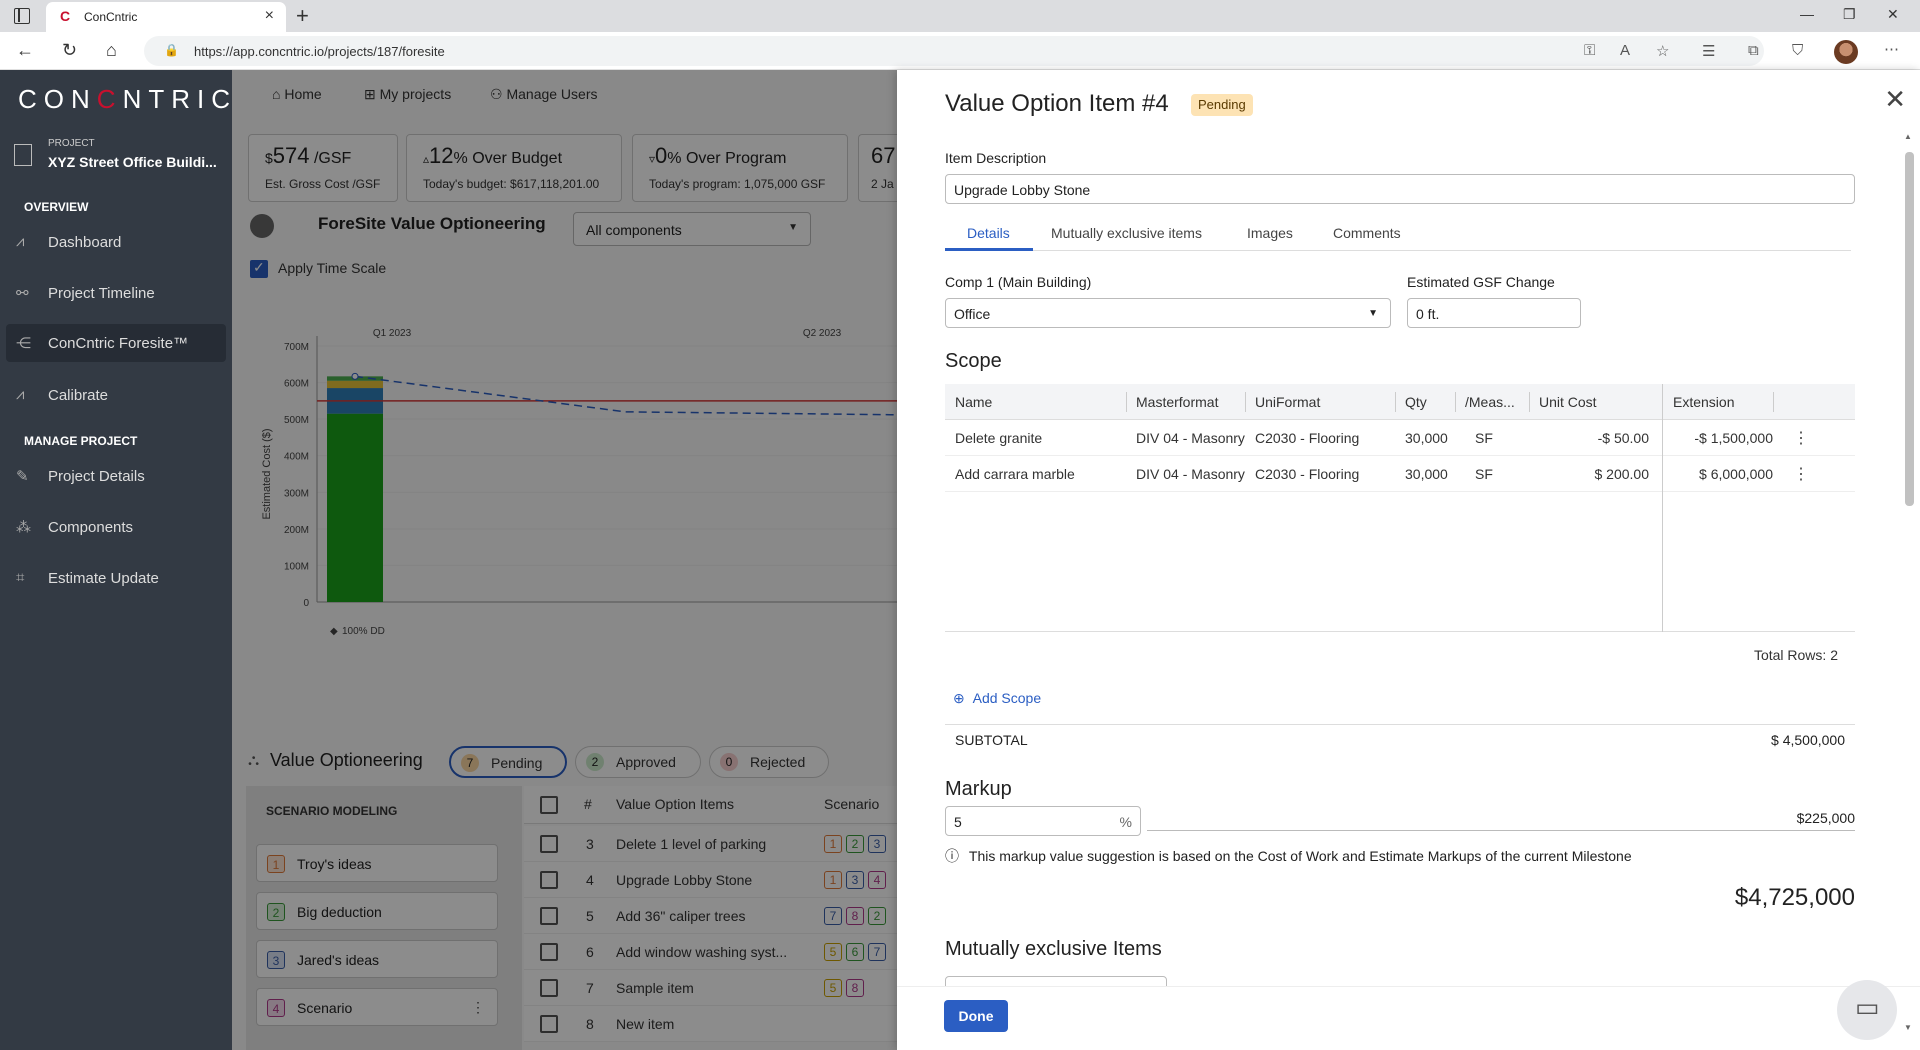 The image size is (1920, 1050). Describe the element at coordinates (1662, 51) in the screenshot. I see `add-favorite-icon: ☆` at that location.